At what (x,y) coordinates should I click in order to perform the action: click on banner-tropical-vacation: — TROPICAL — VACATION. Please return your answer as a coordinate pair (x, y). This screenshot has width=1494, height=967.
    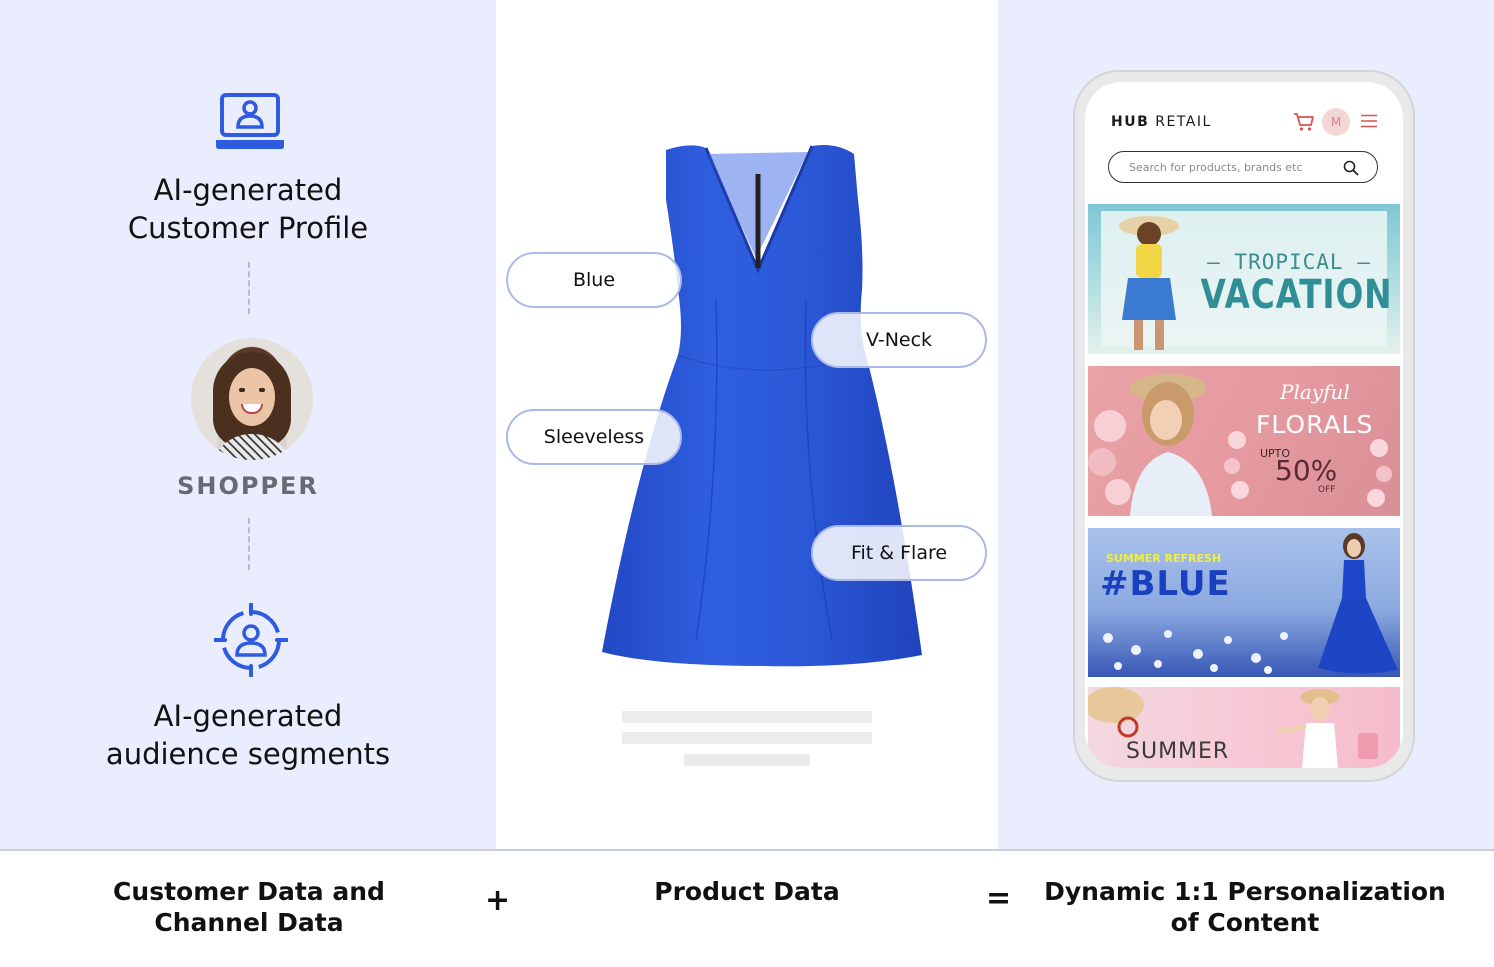
    Looking at the image, I should click on (1244, 279).